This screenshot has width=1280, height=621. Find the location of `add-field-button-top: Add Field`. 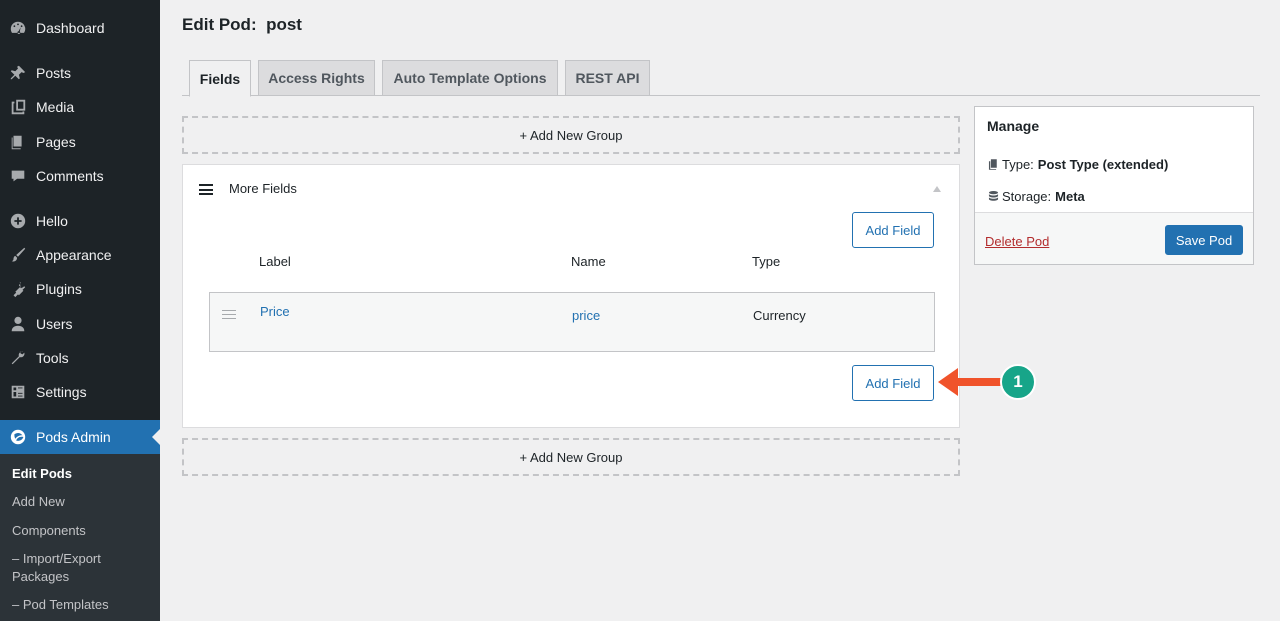

add-field-button-top: Add Field is located at coordinates (893, 230).